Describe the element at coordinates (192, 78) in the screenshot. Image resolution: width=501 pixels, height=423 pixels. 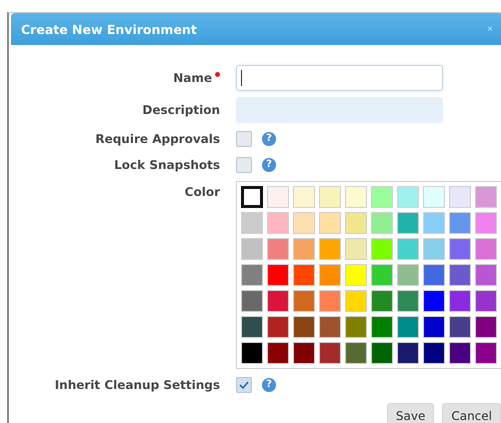
I see `field-label: Name` at that location.